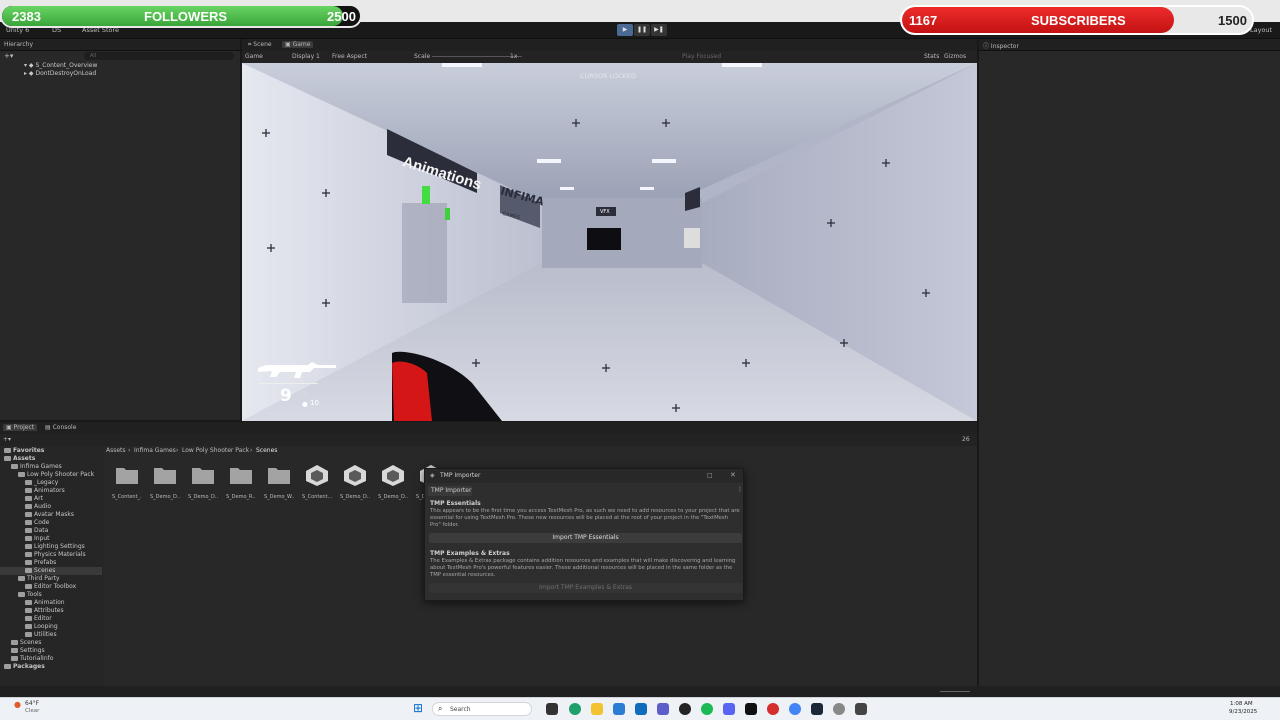 The height and width of the screenshot is (720, 1280). I want to click on tree-item-label: Input, so click(42, 538).